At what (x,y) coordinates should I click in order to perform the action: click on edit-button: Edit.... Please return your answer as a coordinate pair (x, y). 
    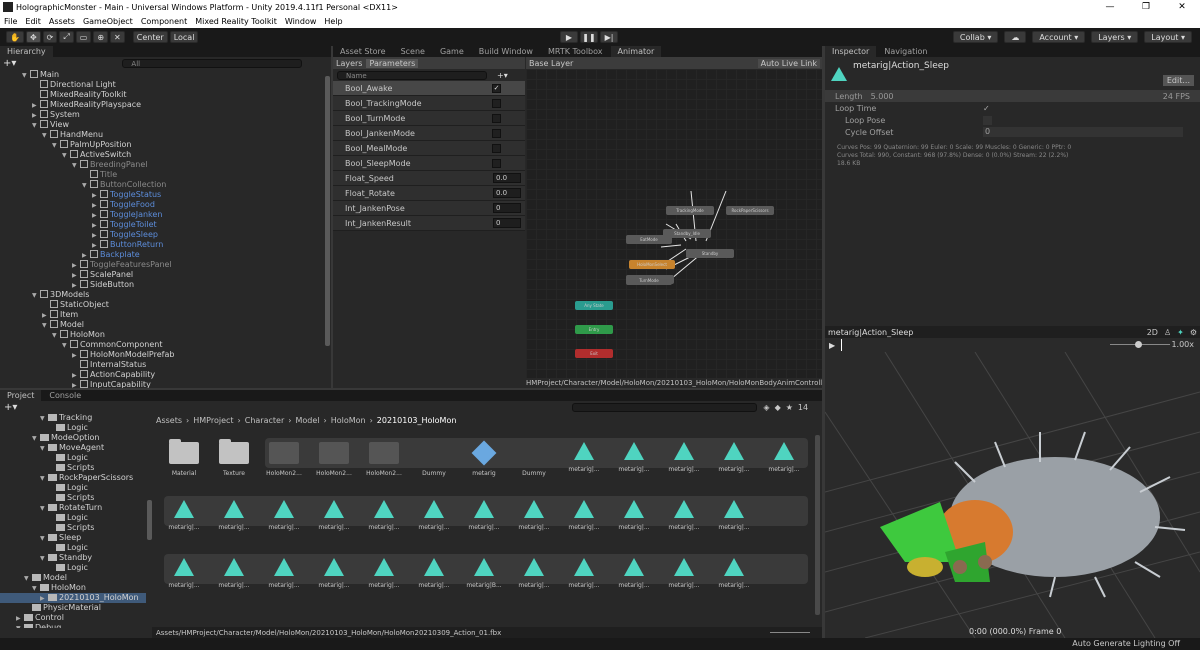
    Looking at the image, I should click on (1178, 80).